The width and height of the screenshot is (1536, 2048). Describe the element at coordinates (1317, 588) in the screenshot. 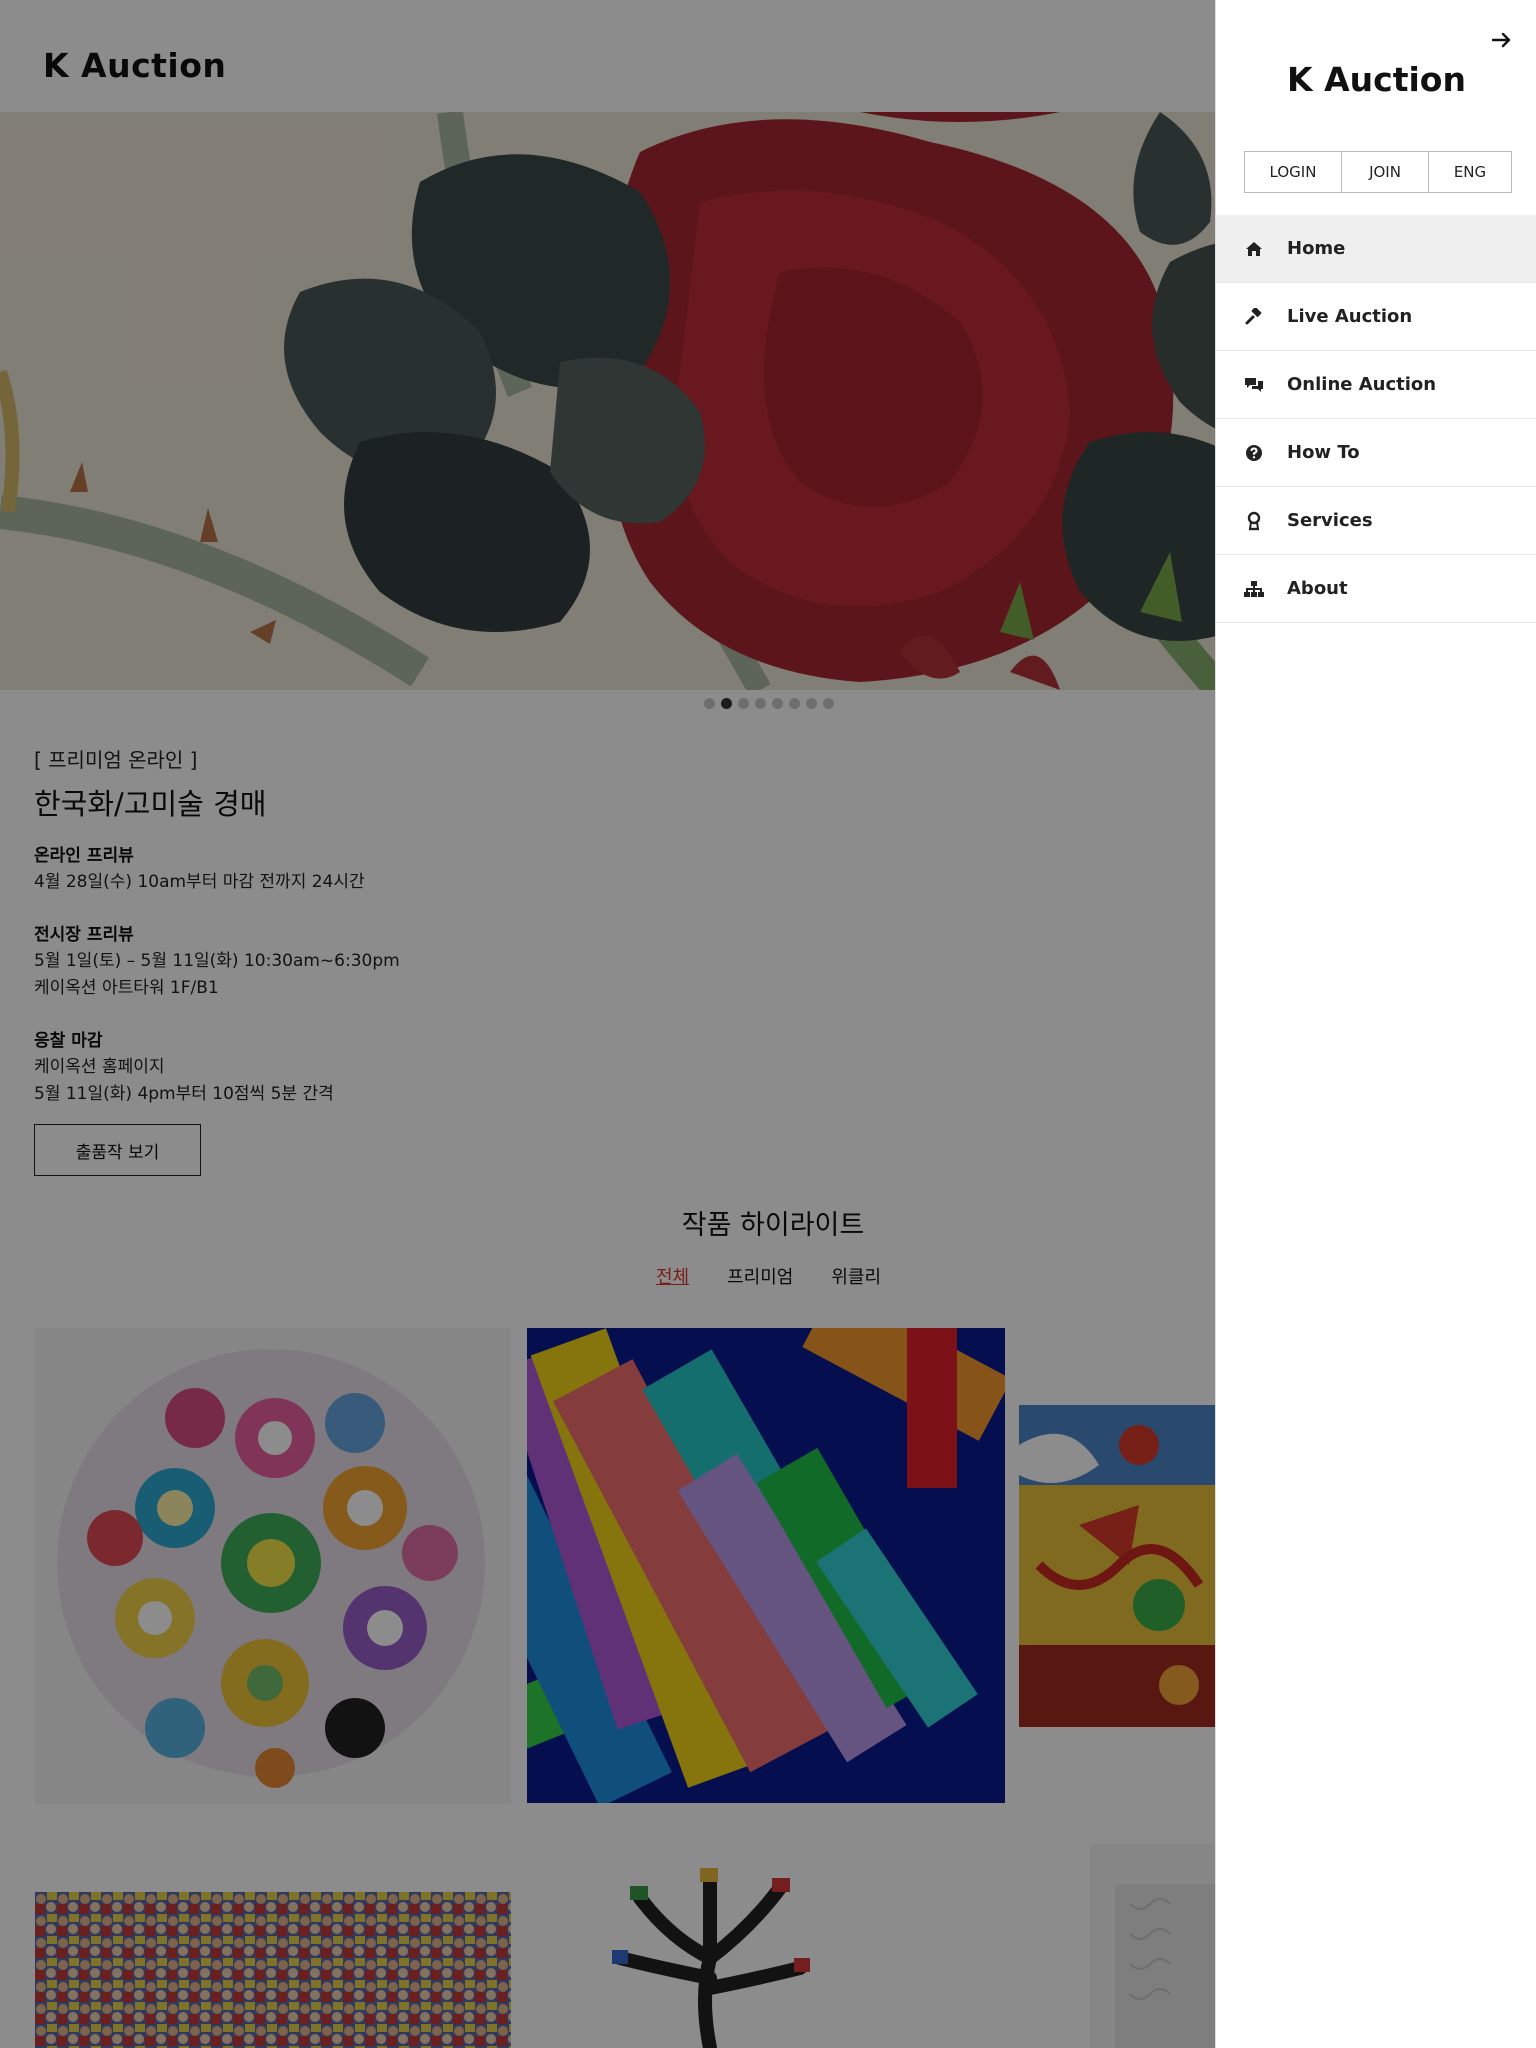

I see `menu-item-label: About` at that location.